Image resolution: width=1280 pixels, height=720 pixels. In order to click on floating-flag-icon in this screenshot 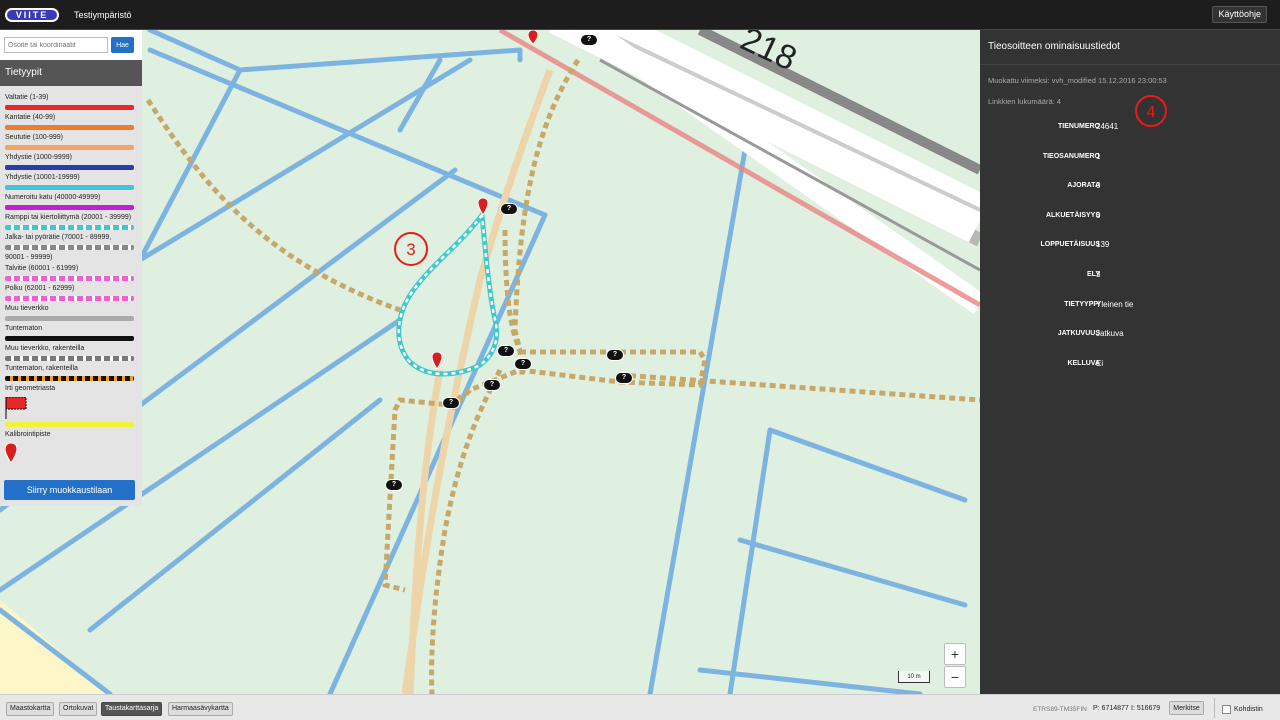, I will do `click(16, 407)`.